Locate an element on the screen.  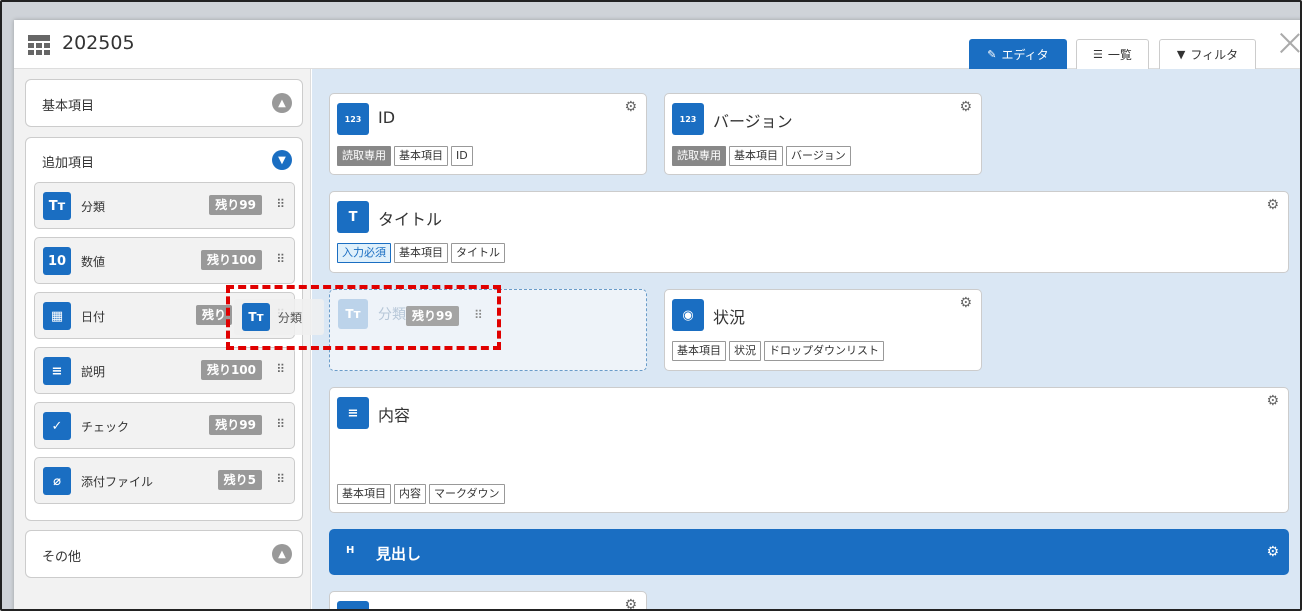
tag-name: ID is located at coordinates (462, 156).